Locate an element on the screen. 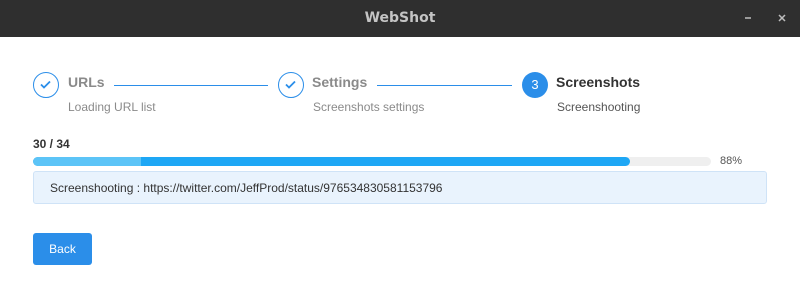  step-settings-description: Screenshots settings is located at coordinates (369, 107).